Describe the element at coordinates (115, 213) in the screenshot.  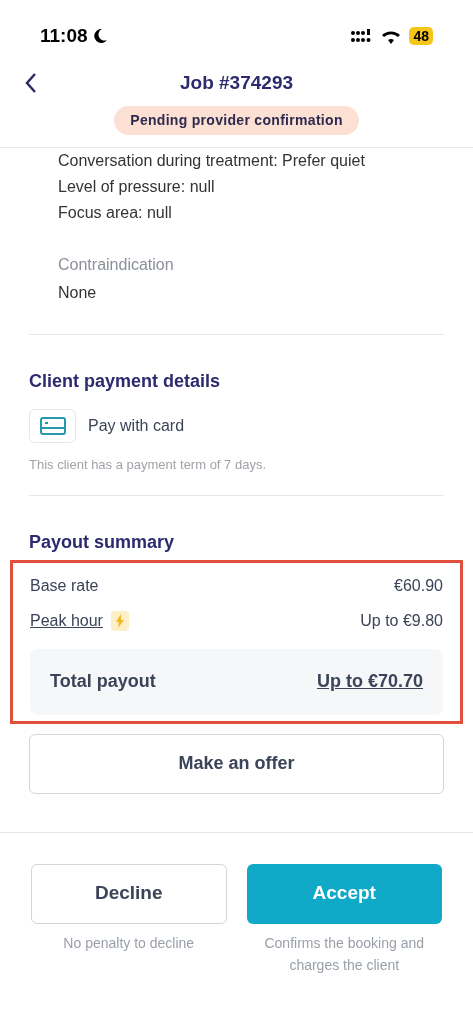
I see `detail-line: Focus area: null` at that location.